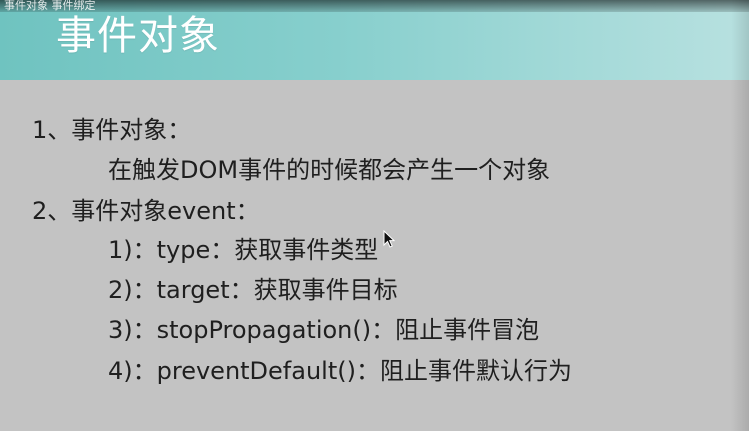 The image size is (749, 431). I want to click on slide-line-1: 1、事件对象：, so click(112, 130).